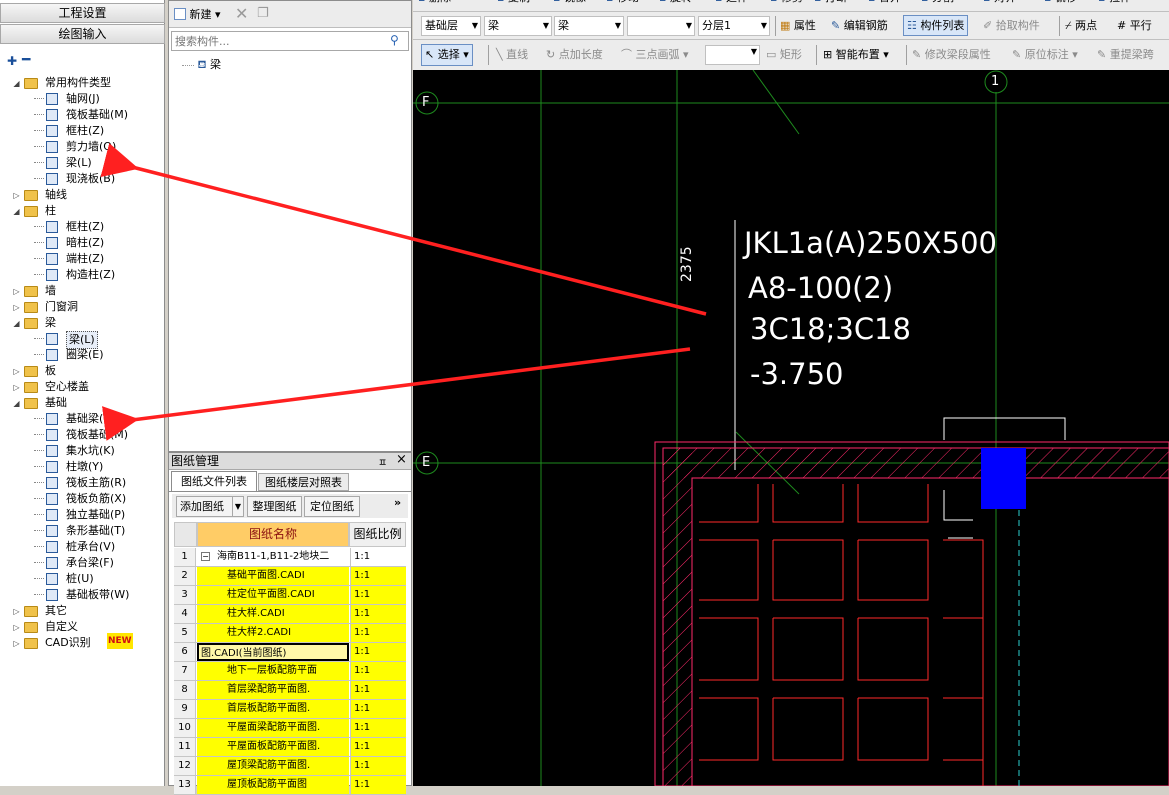 The image size is (1169, 795). What do you see at coordinates (518, 26) in the screenshot?
I see `type-select: 梁 ▼` at bounding box center [518, 26].